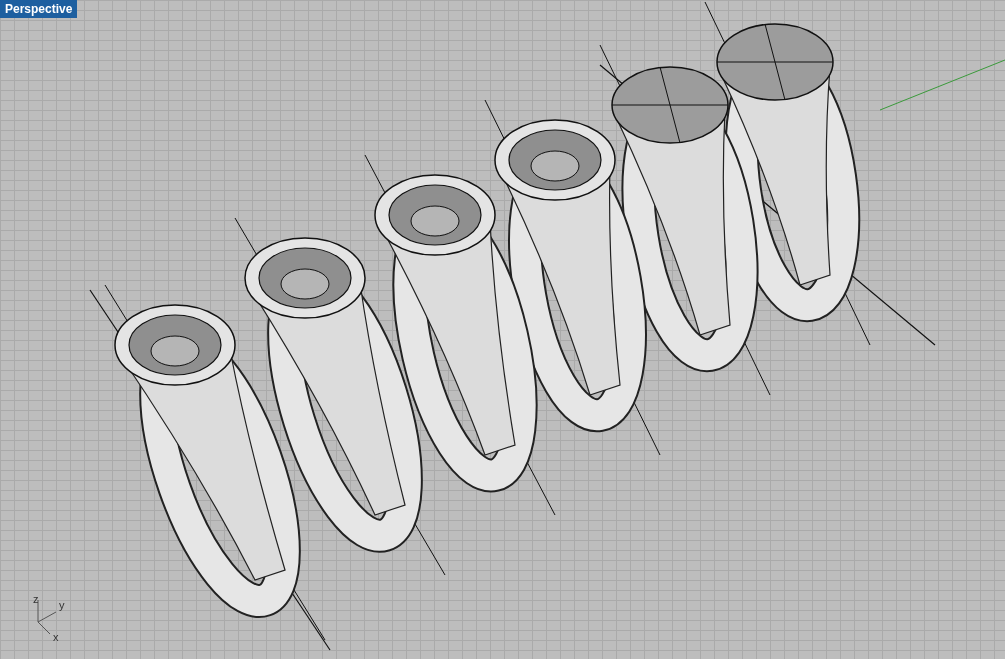 This screenshot has width=1005, height=659. Describe the element at coordinates (47, 617) in the screenshot. I see `axis-icon` at that location.